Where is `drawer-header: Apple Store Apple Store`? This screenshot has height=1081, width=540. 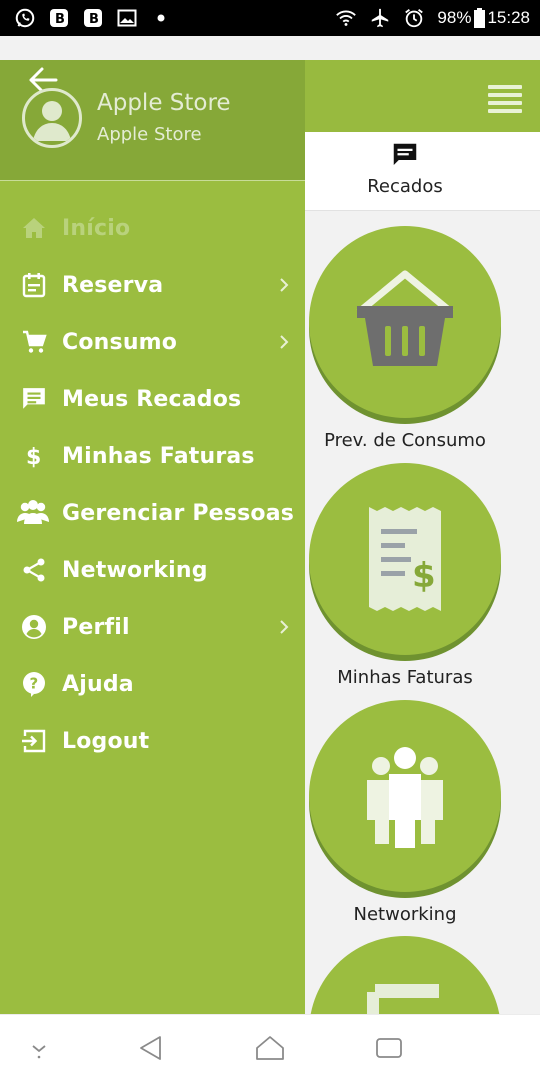
drawer-header: Apple Store Apple Store is located at coordinates (152, 120).